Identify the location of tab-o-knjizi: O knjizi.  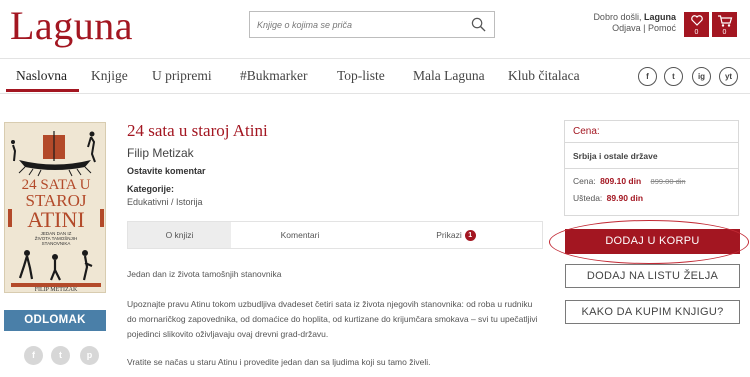
(179, 235).